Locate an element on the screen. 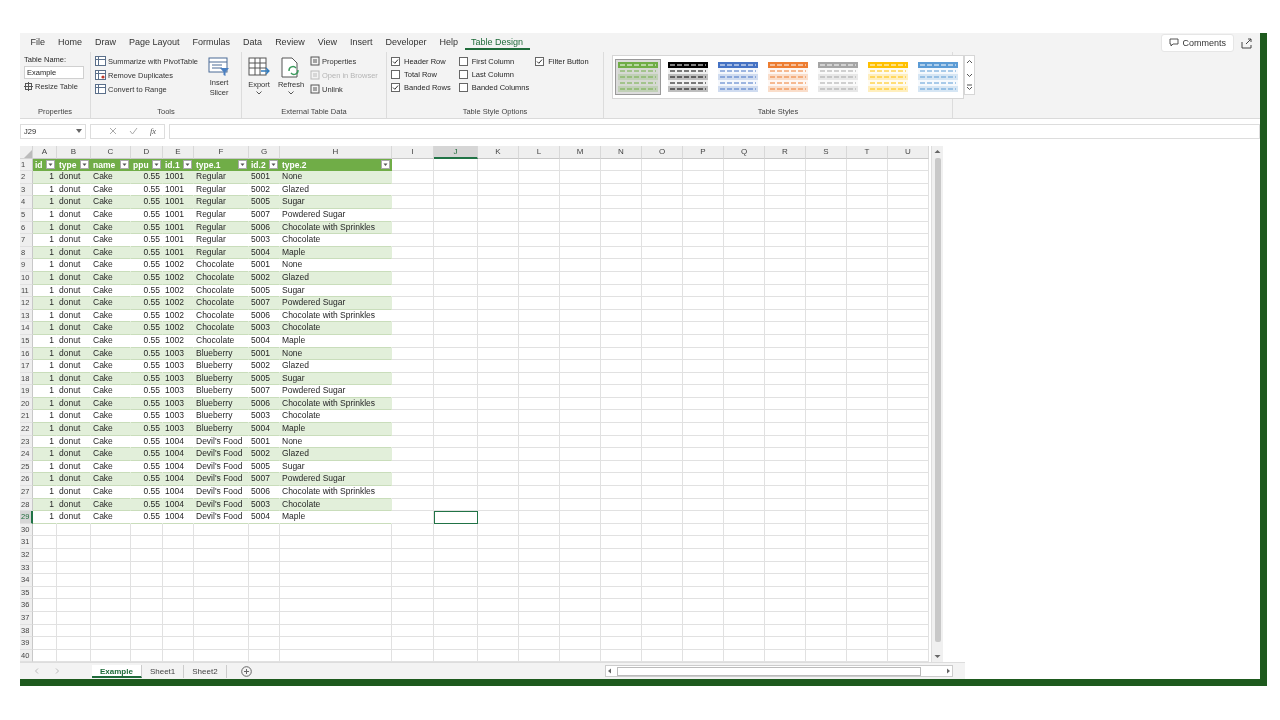 This screenshot has width=1280, height=720. ribbon-tab: Insert is located at coordinates (361, 42).